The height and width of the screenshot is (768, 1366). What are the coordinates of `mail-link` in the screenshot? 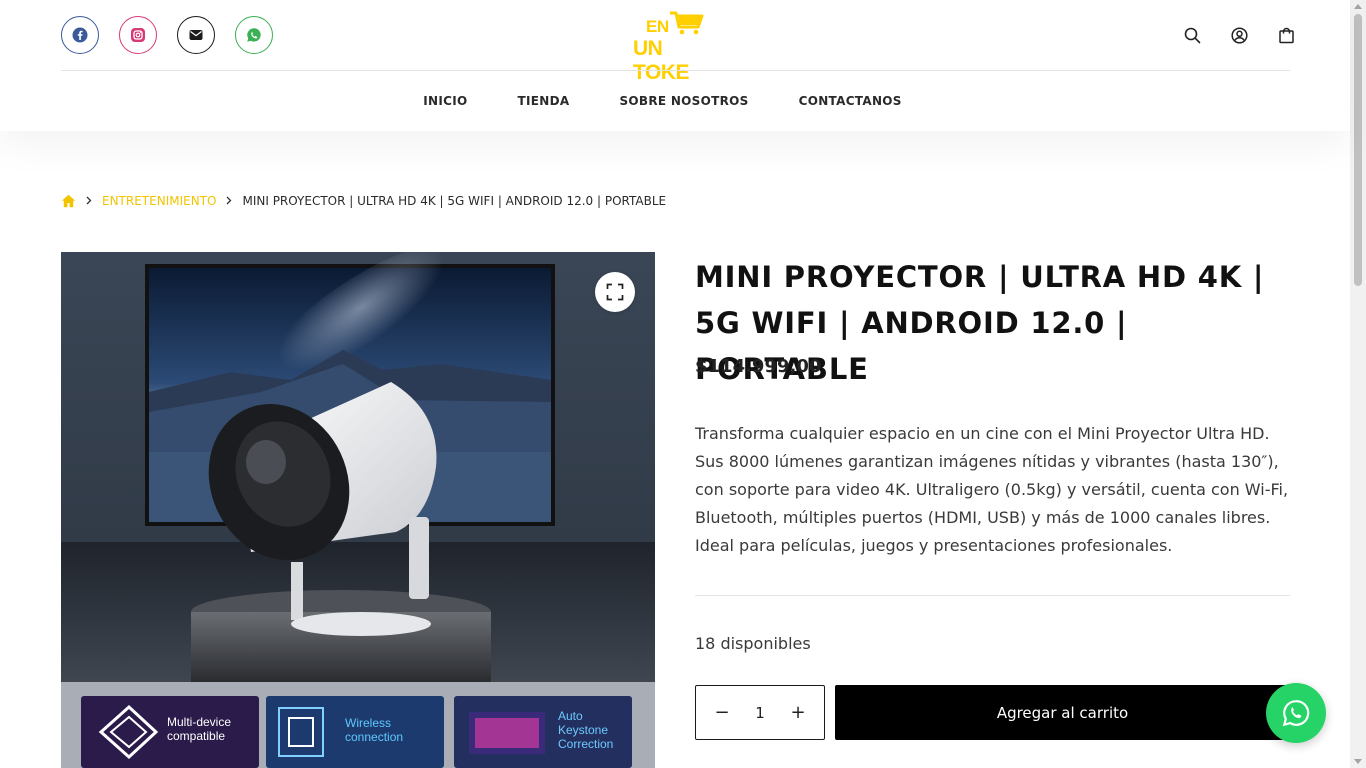 It's located at (196, 35).